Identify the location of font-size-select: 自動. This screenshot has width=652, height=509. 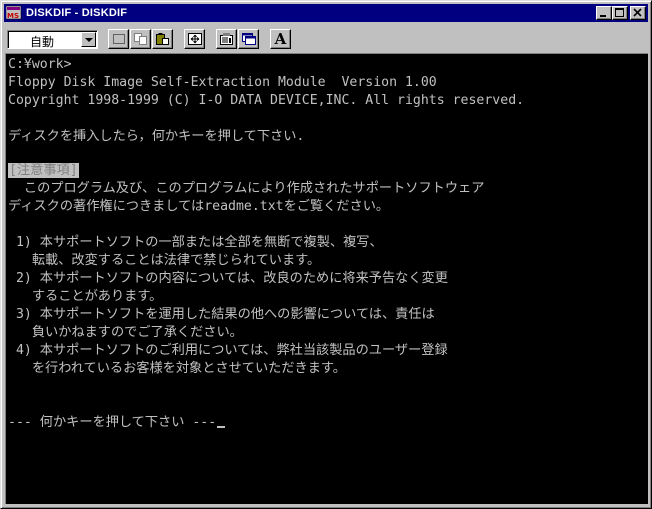
(52, 39).